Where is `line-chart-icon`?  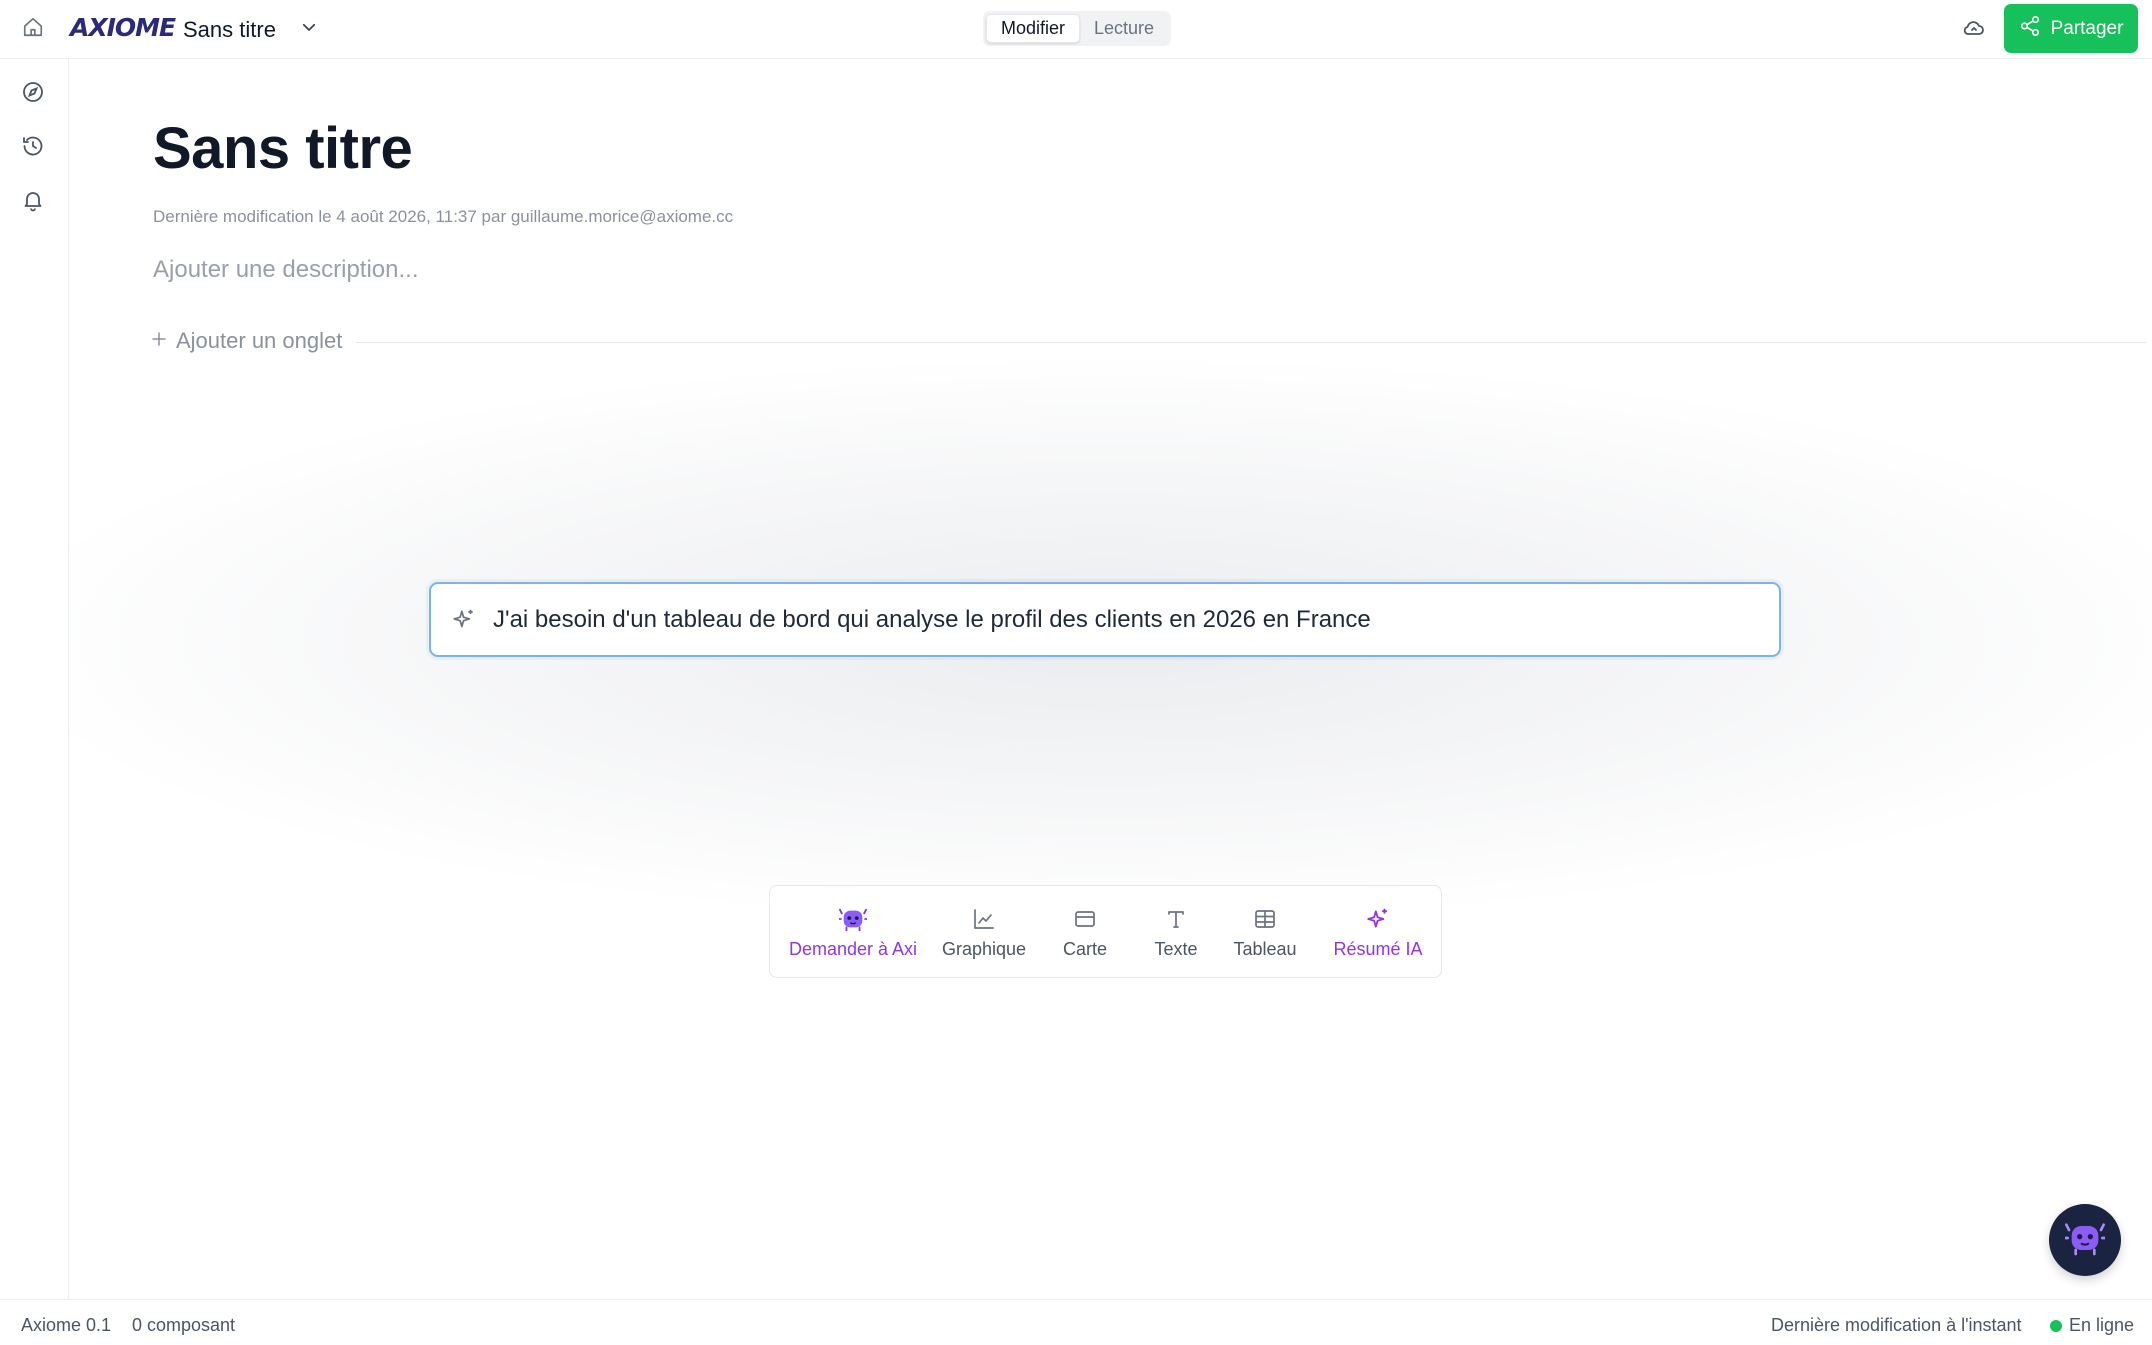 line-chart-icon is located at coordinates (984, 919).